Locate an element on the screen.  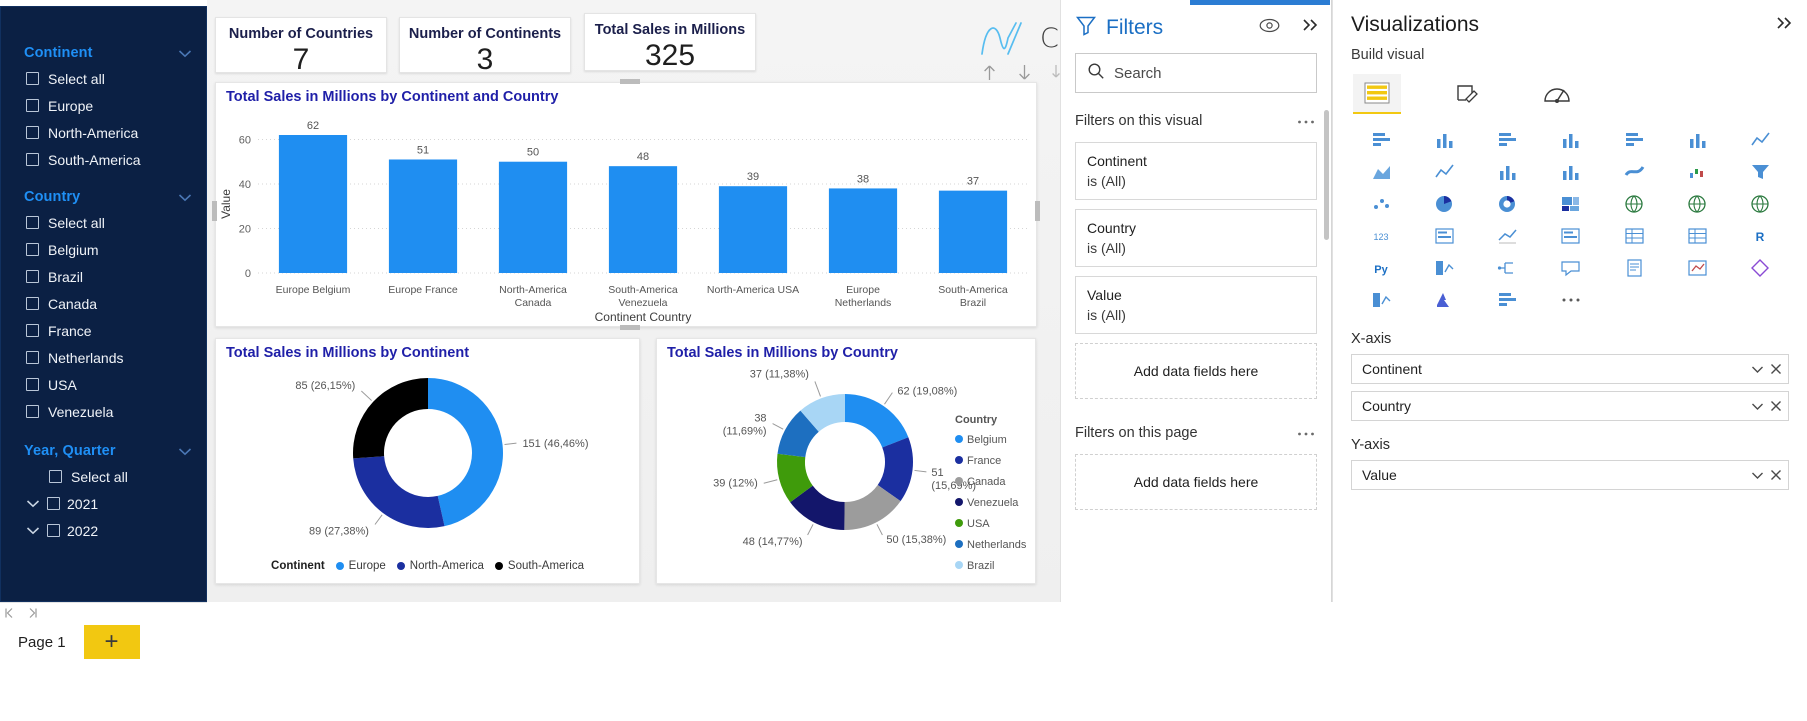
kpi-card-total-sales: Total Sales in Millions 325 is located at coordinates (670, 42).